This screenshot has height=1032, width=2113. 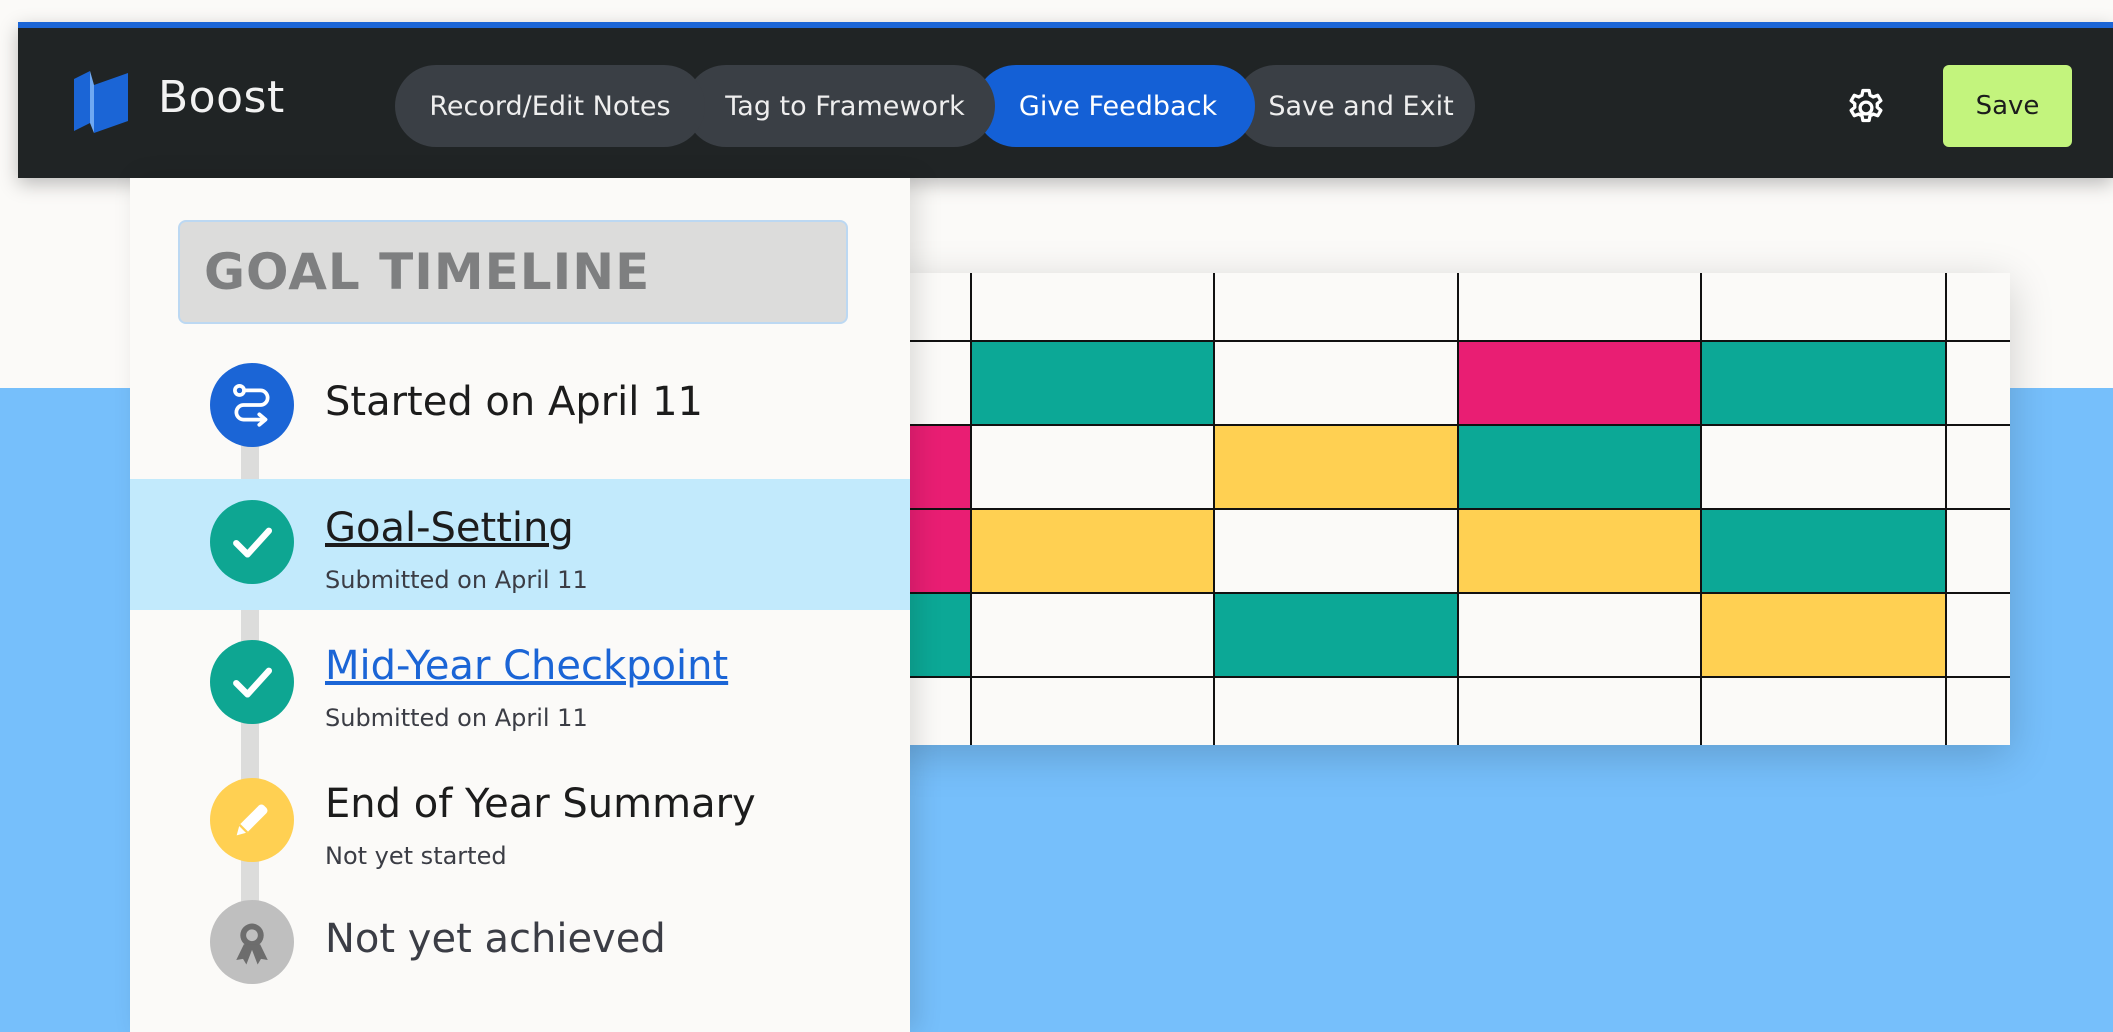 I want to click on gear-icon, so click(x=1866, y=108).